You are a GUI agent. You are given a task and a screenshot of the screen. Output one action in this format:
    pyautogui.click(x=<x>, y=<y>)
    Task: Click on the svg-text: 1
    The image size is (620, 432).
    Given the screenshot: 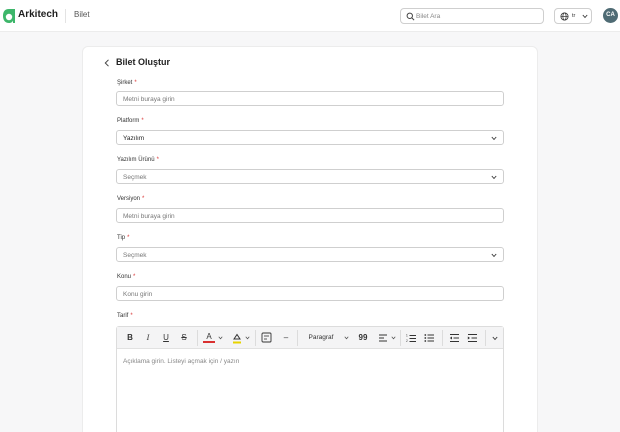 What is the action you would take?
    pyautogui.click(x=407, y=336)
    